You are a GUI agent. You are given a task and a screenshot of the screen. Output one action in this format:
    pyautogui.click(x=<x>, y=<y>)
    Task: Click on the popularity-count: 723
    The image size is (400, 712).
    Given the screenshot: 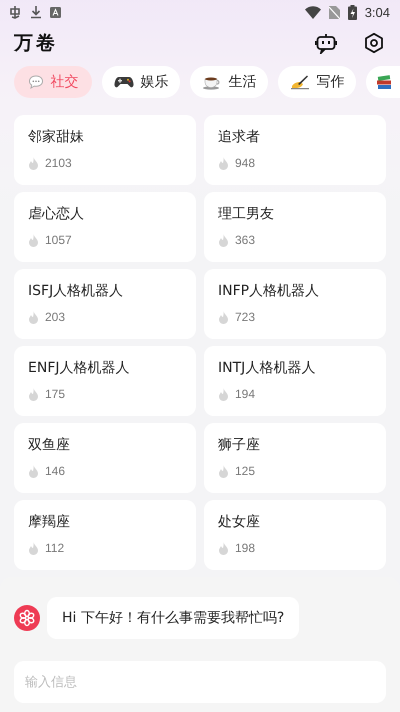 What is the action you would take?
    pyautogui.click(x=245, y=317)
    